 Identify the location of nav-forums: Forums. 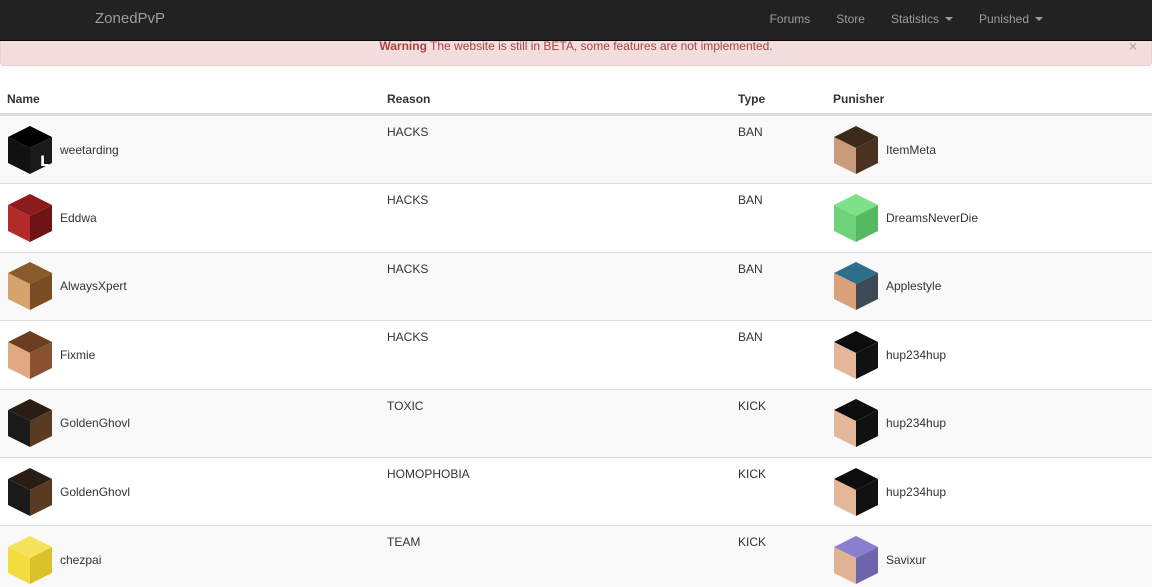
(790, 19).